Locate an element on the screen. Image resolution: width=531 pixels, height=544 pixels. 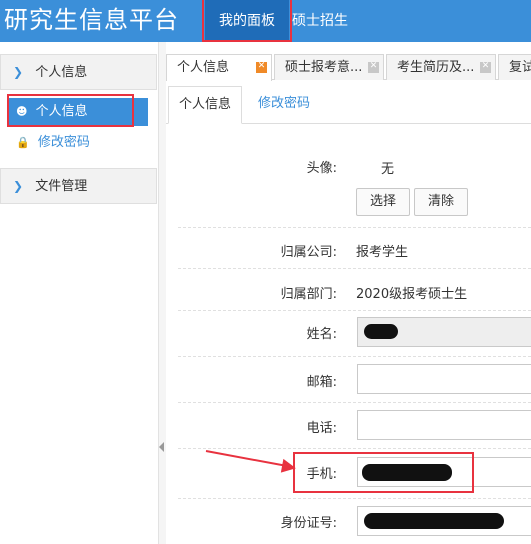
sidebar-section-personal-info: ❯ 个人信息 is located at coordinates (78, 72).